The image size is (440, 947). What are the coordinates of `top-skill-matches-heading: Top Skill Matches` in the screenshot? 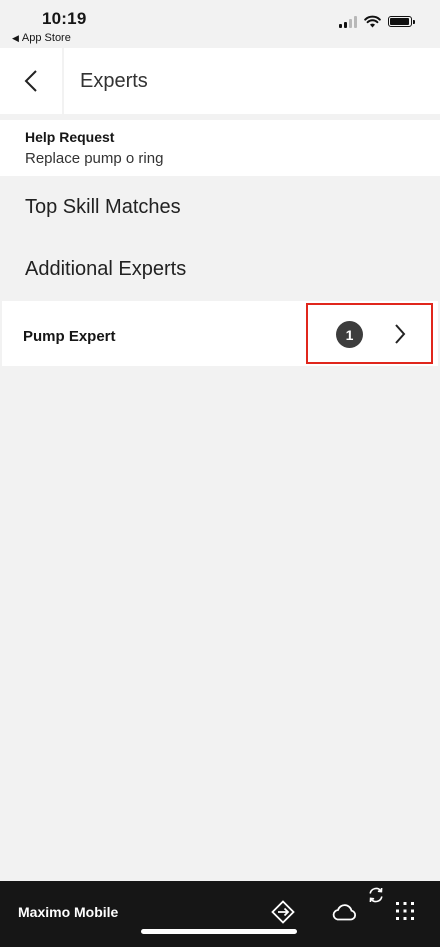 It's located at (103, 207).